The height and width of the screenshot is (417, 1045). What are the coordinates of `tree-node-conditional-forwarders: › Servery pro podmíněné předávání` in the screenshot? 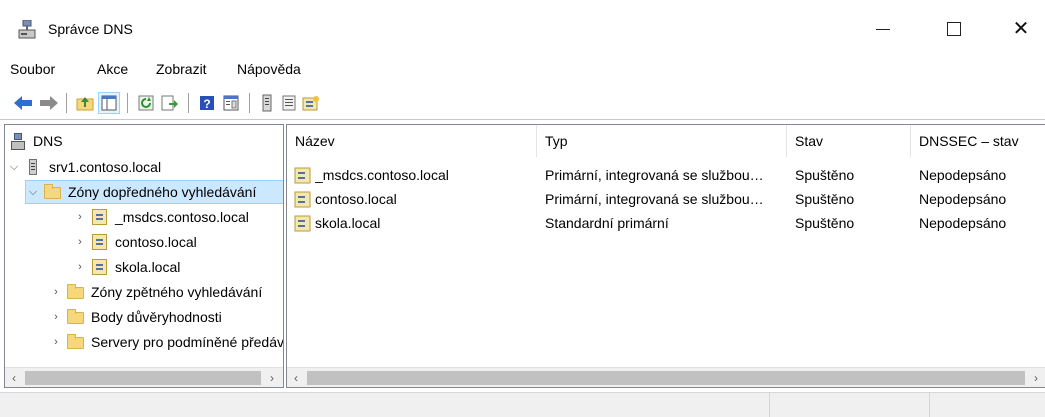 It's located at (166, 342).